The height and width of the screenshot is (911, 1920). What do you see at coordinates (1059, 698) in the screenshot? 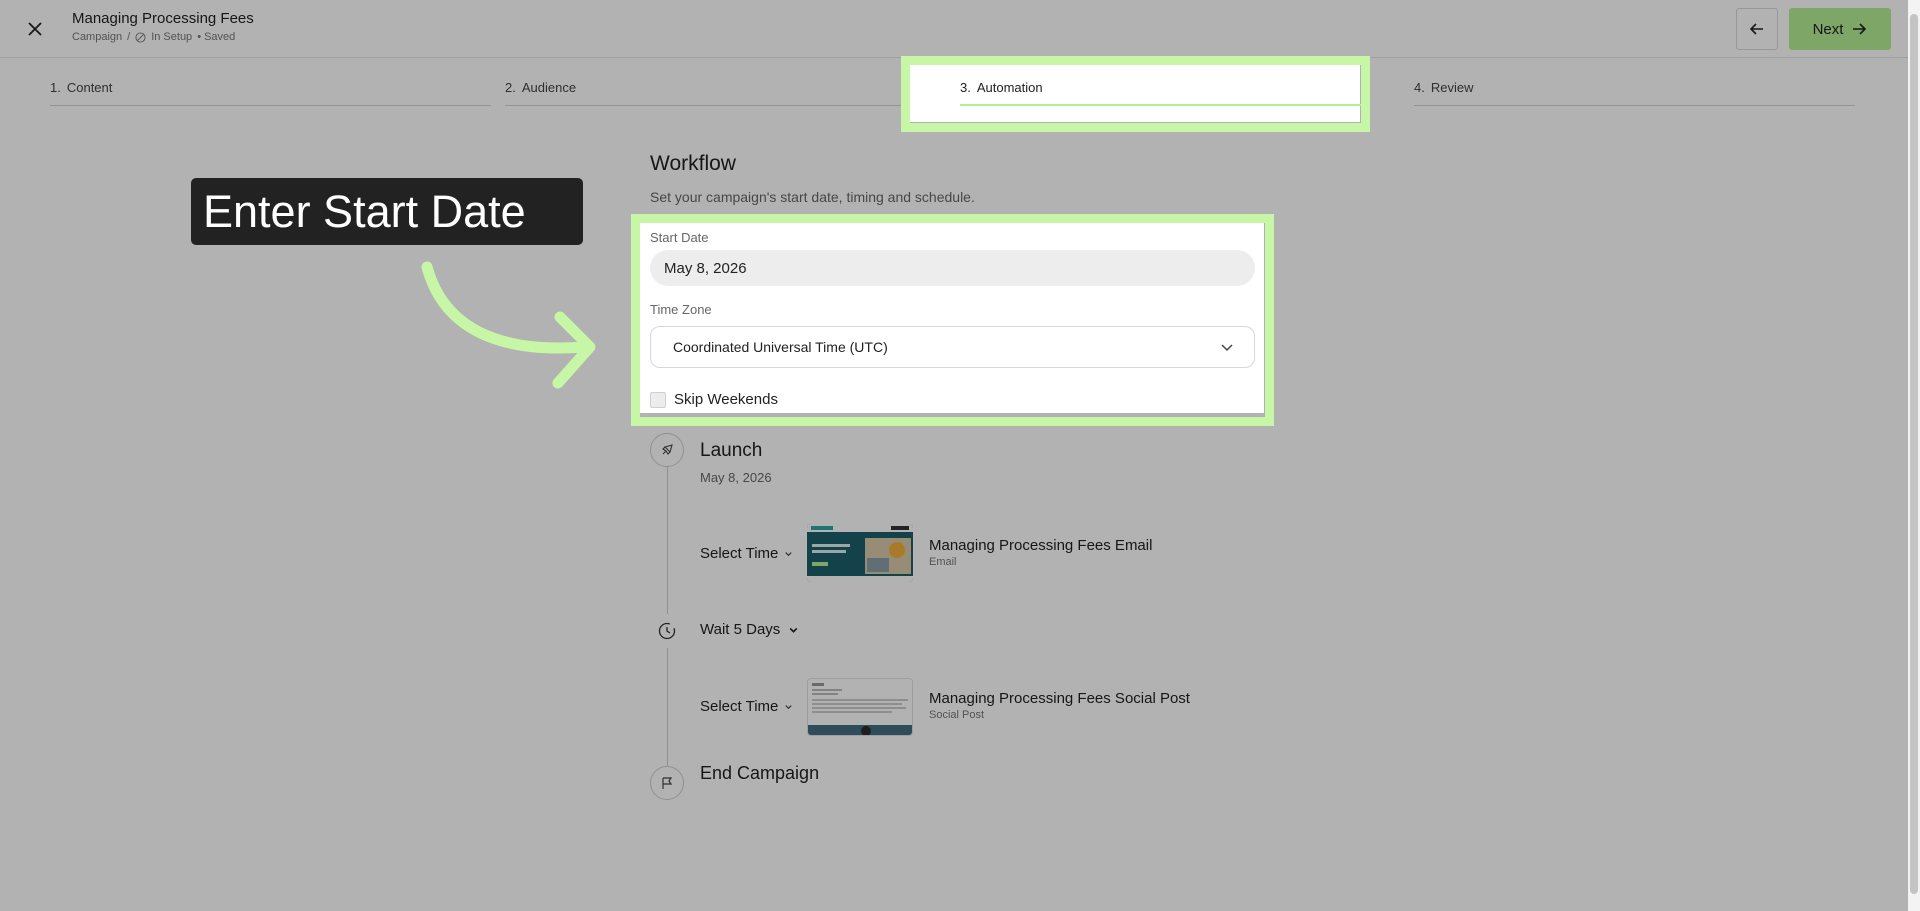
I see `social-asset-title: Managing Processing Fees Social Post` at bounding box center [1059, 698].